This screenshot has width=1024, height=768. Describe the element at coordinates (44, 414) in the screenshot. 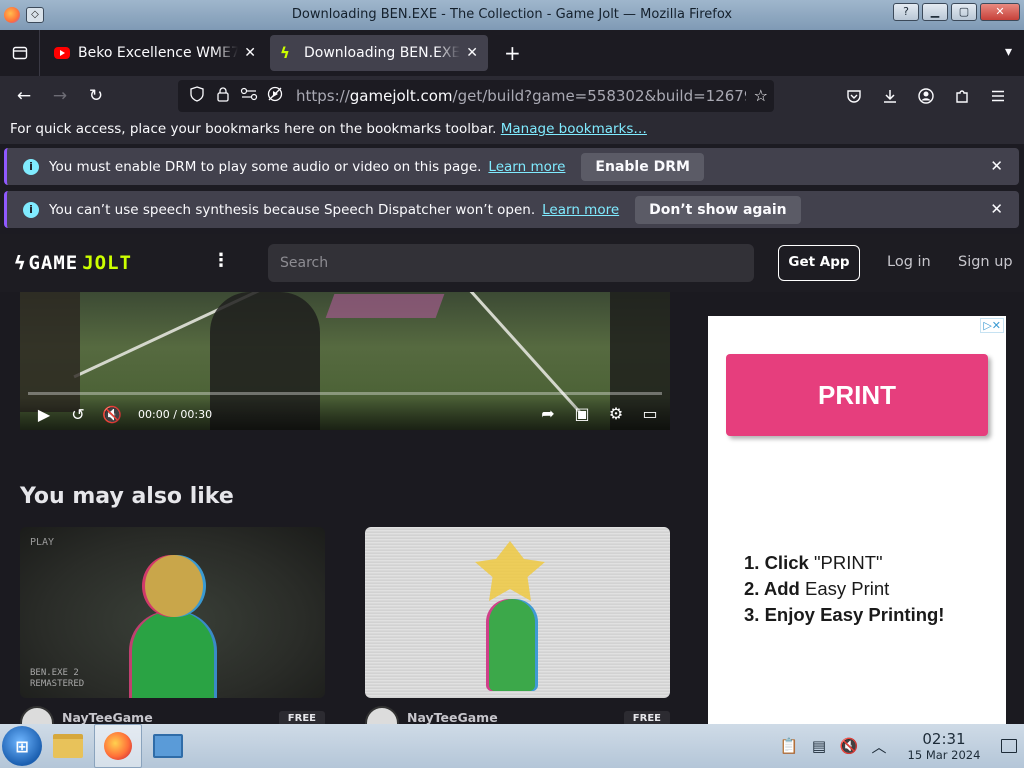

I see `play-icon: ▶` at that location.